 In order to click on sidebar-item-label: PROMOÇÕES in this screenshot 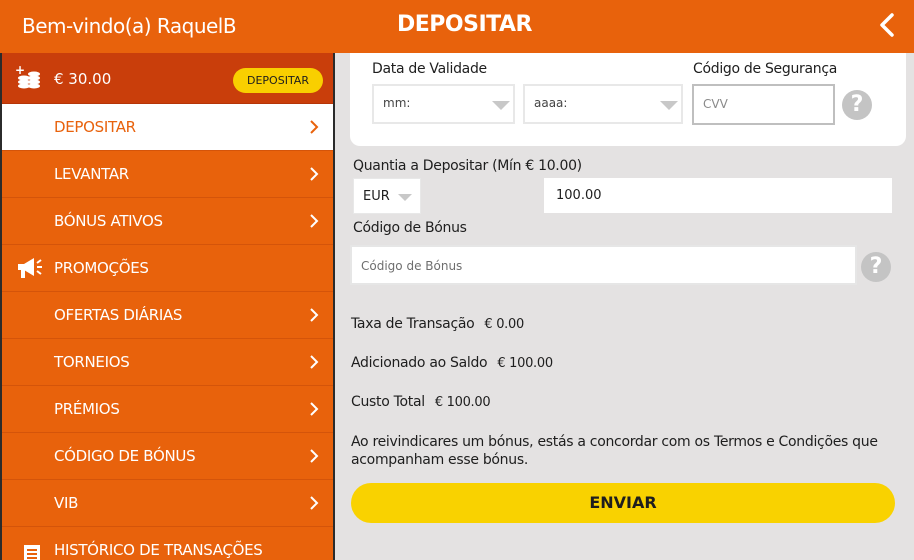, I will do `click(101, 268)`.